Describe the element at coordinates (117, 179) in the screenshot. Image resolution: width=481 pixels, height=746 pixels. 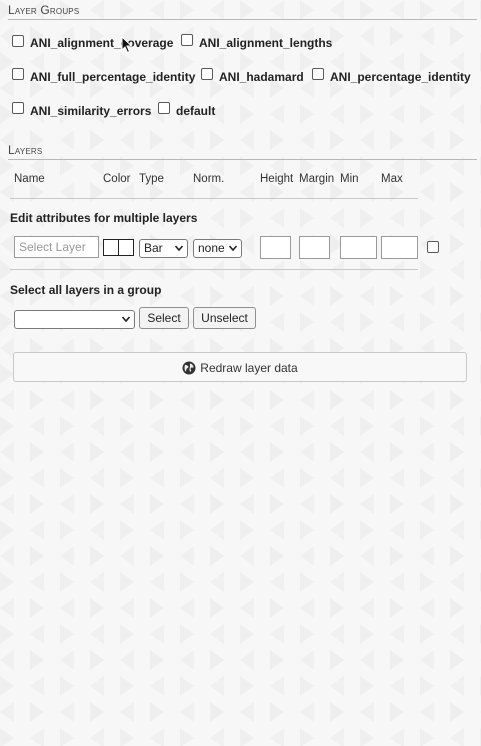
I see `column-header-color: Color` at that location.